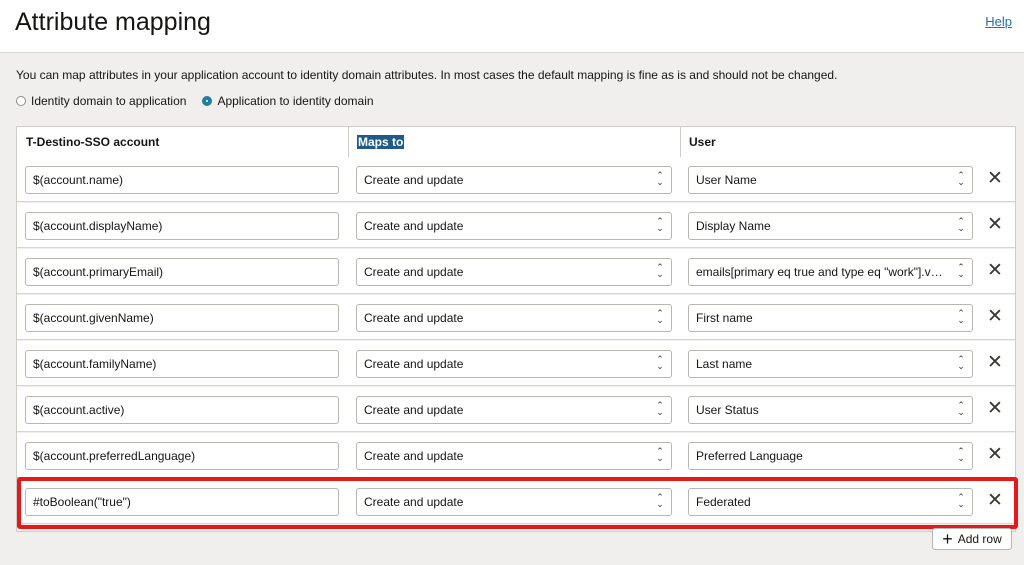  Describe the element at coordinates (830, 502) in the screenshot. I see `target-attribute-select: Federated ⌃ ⌄` at that location.